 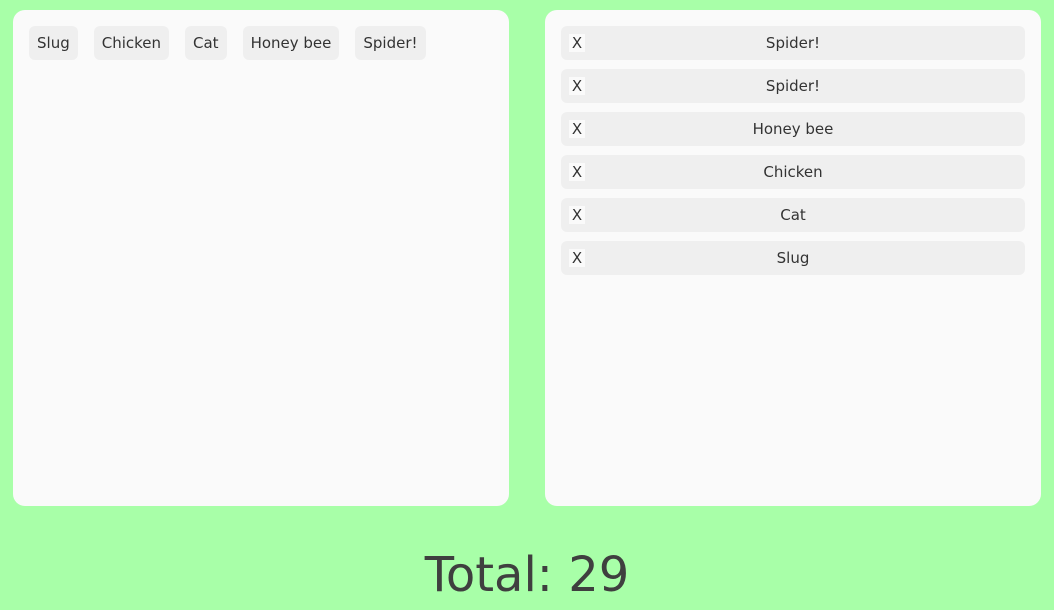 What do you see at coordinates (291, 43) in the screenshot?
I see `chip-honey-bee: Honey bee` at bounding box center [291, 43].